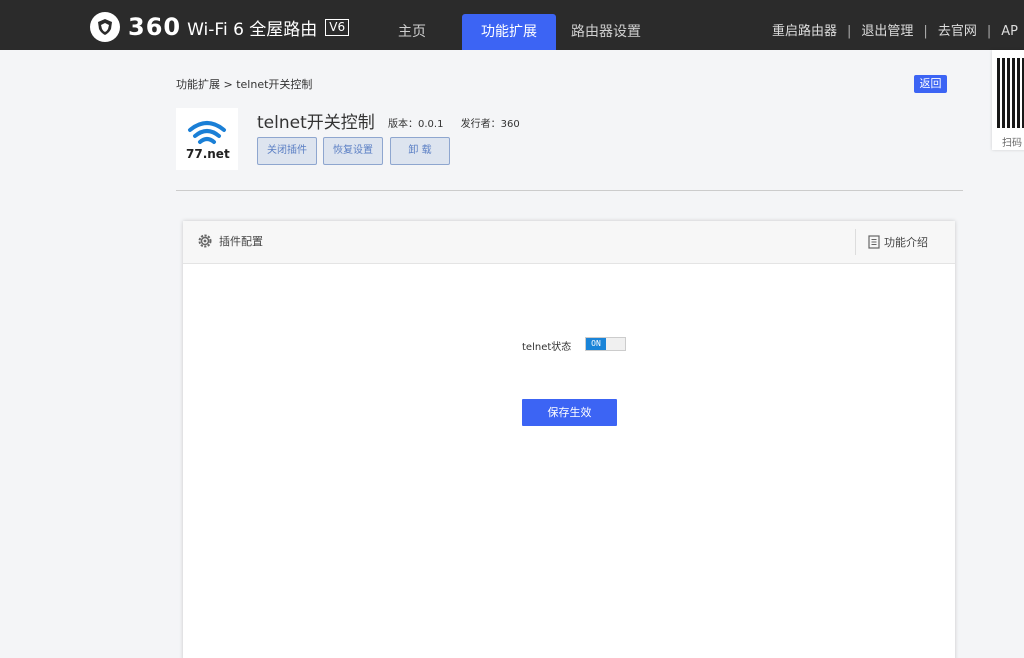 The width and height of the screenshot is (1024, 658). Describe the element at coordinates (1010, 93) in the screenshot. I see `qr-code-icon` at that location.